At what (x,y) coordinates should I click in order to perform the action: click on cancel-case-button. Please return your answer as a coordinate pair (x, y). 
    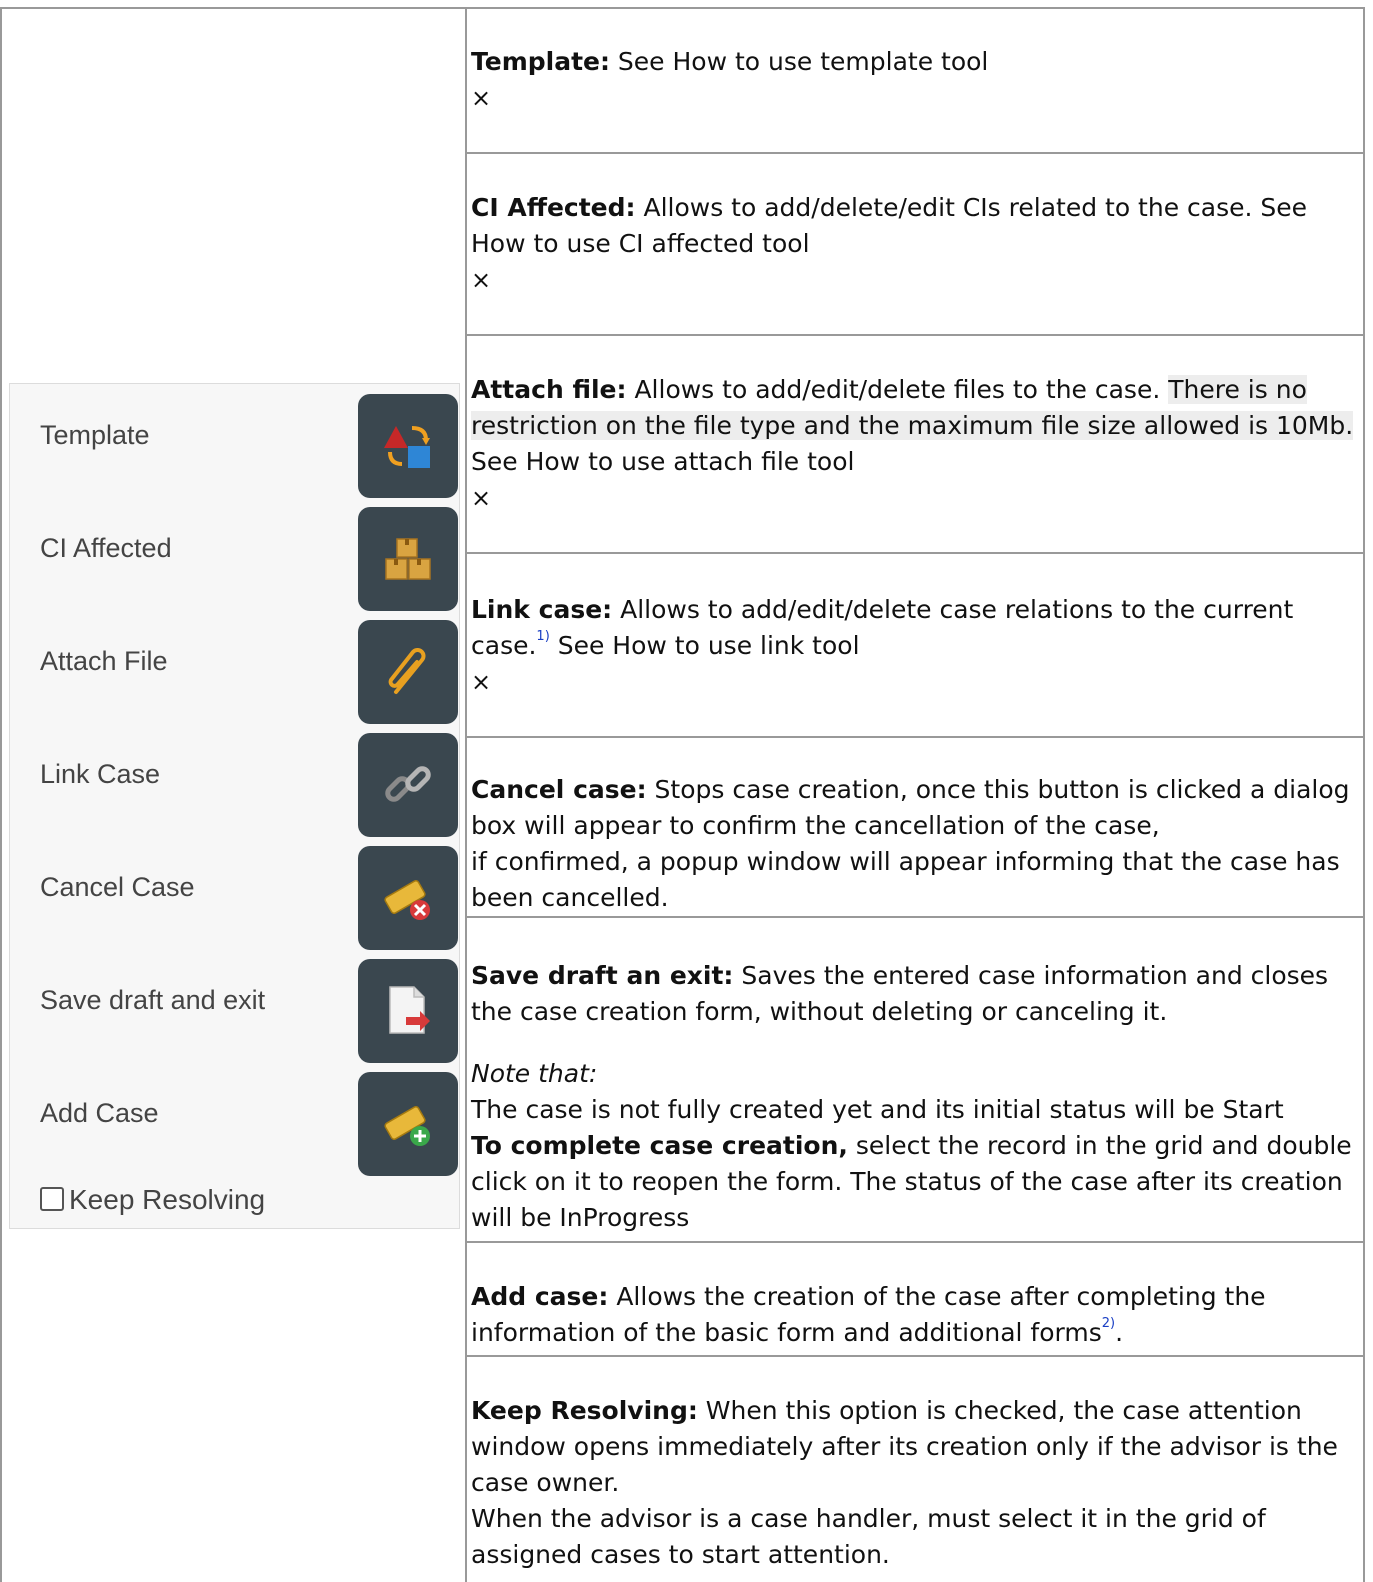
    Looking at the image, I should click on (408, 898).